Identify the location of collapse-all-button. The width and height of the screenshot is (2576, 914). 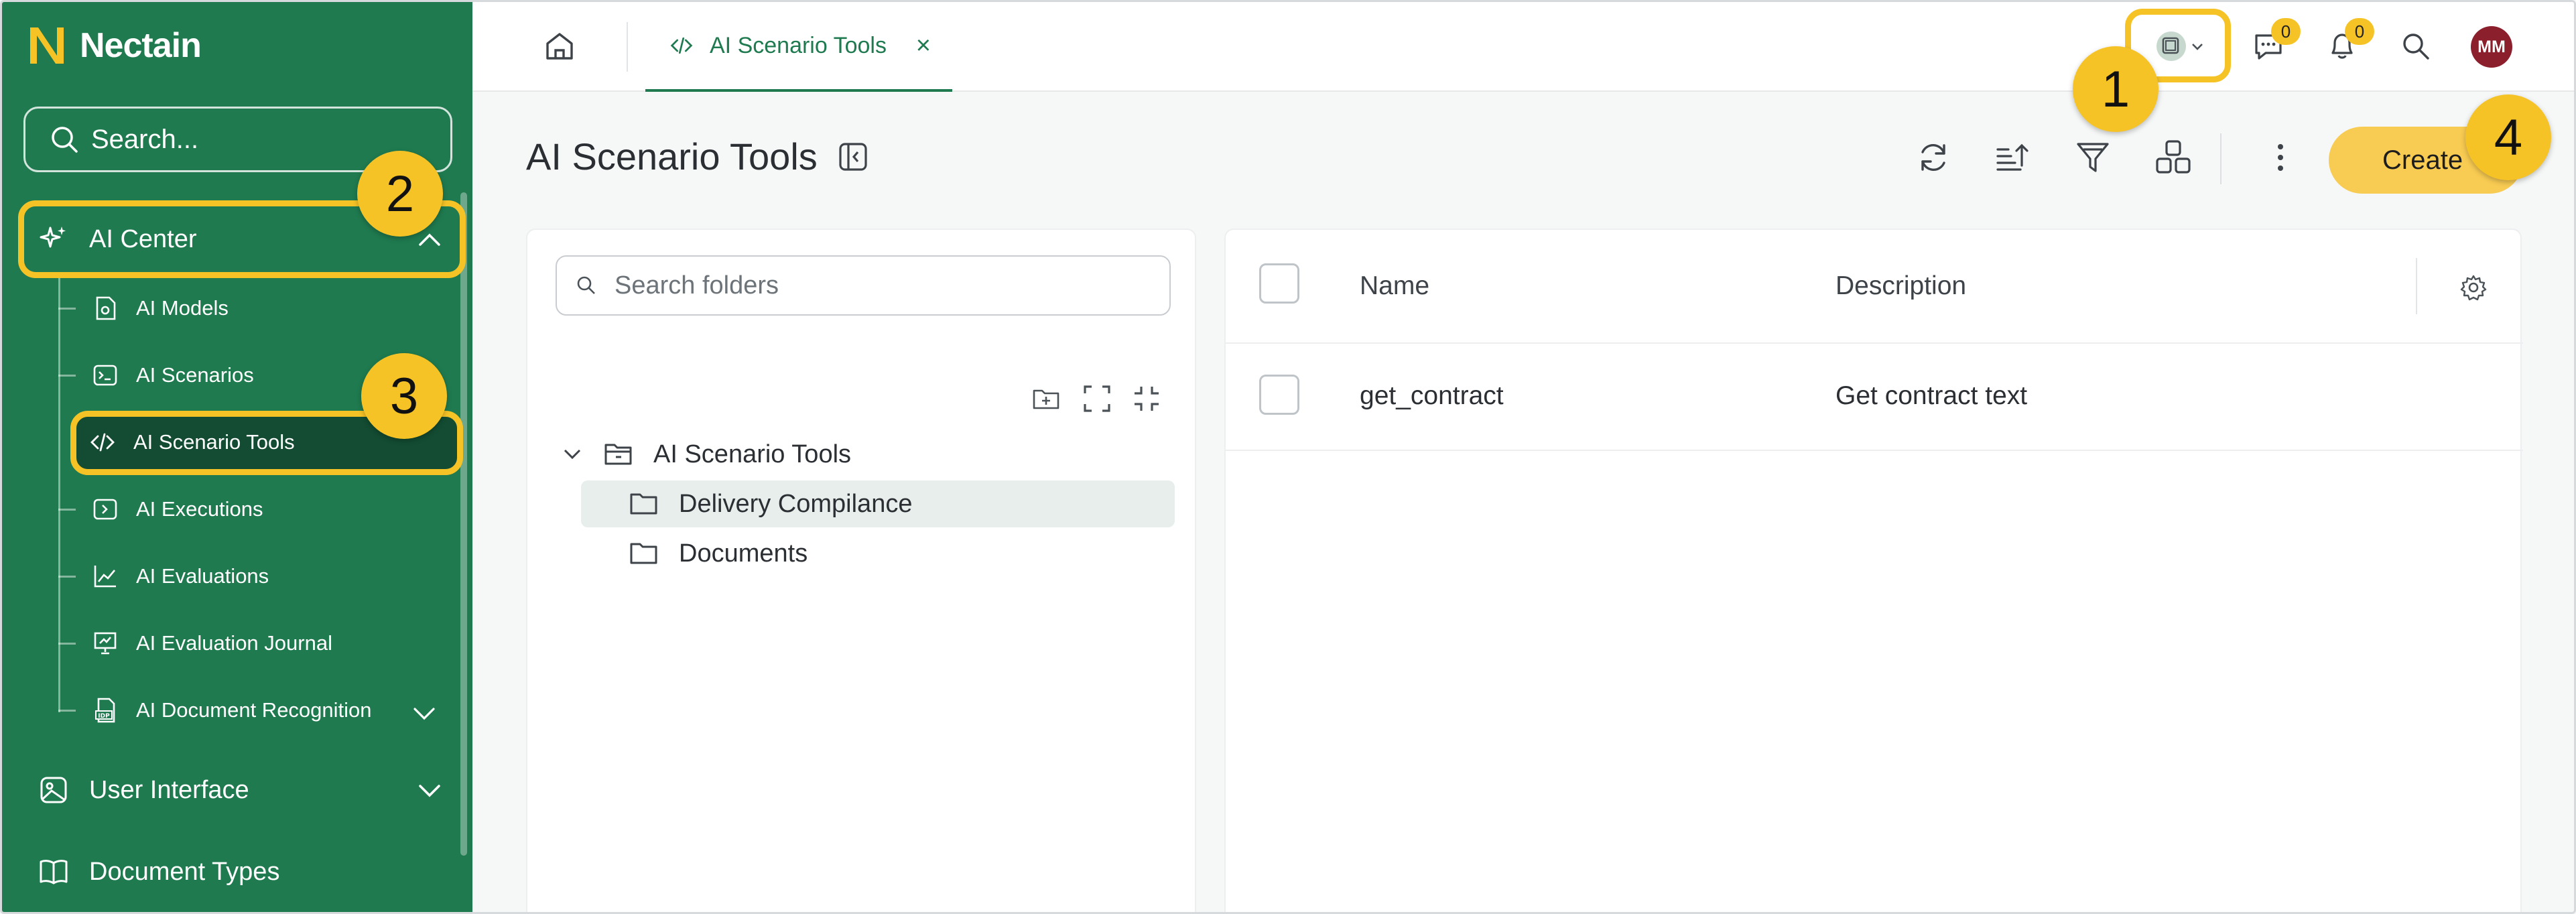
(1147, 399).